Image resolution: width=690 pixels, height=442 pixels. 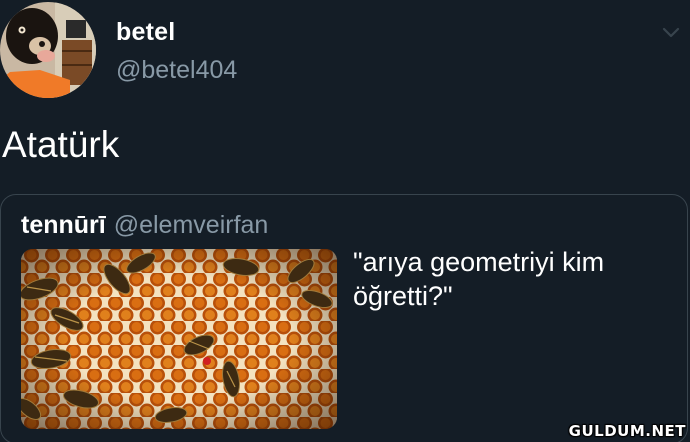 I want to click on avatar-image, so click(x=48, y=50).